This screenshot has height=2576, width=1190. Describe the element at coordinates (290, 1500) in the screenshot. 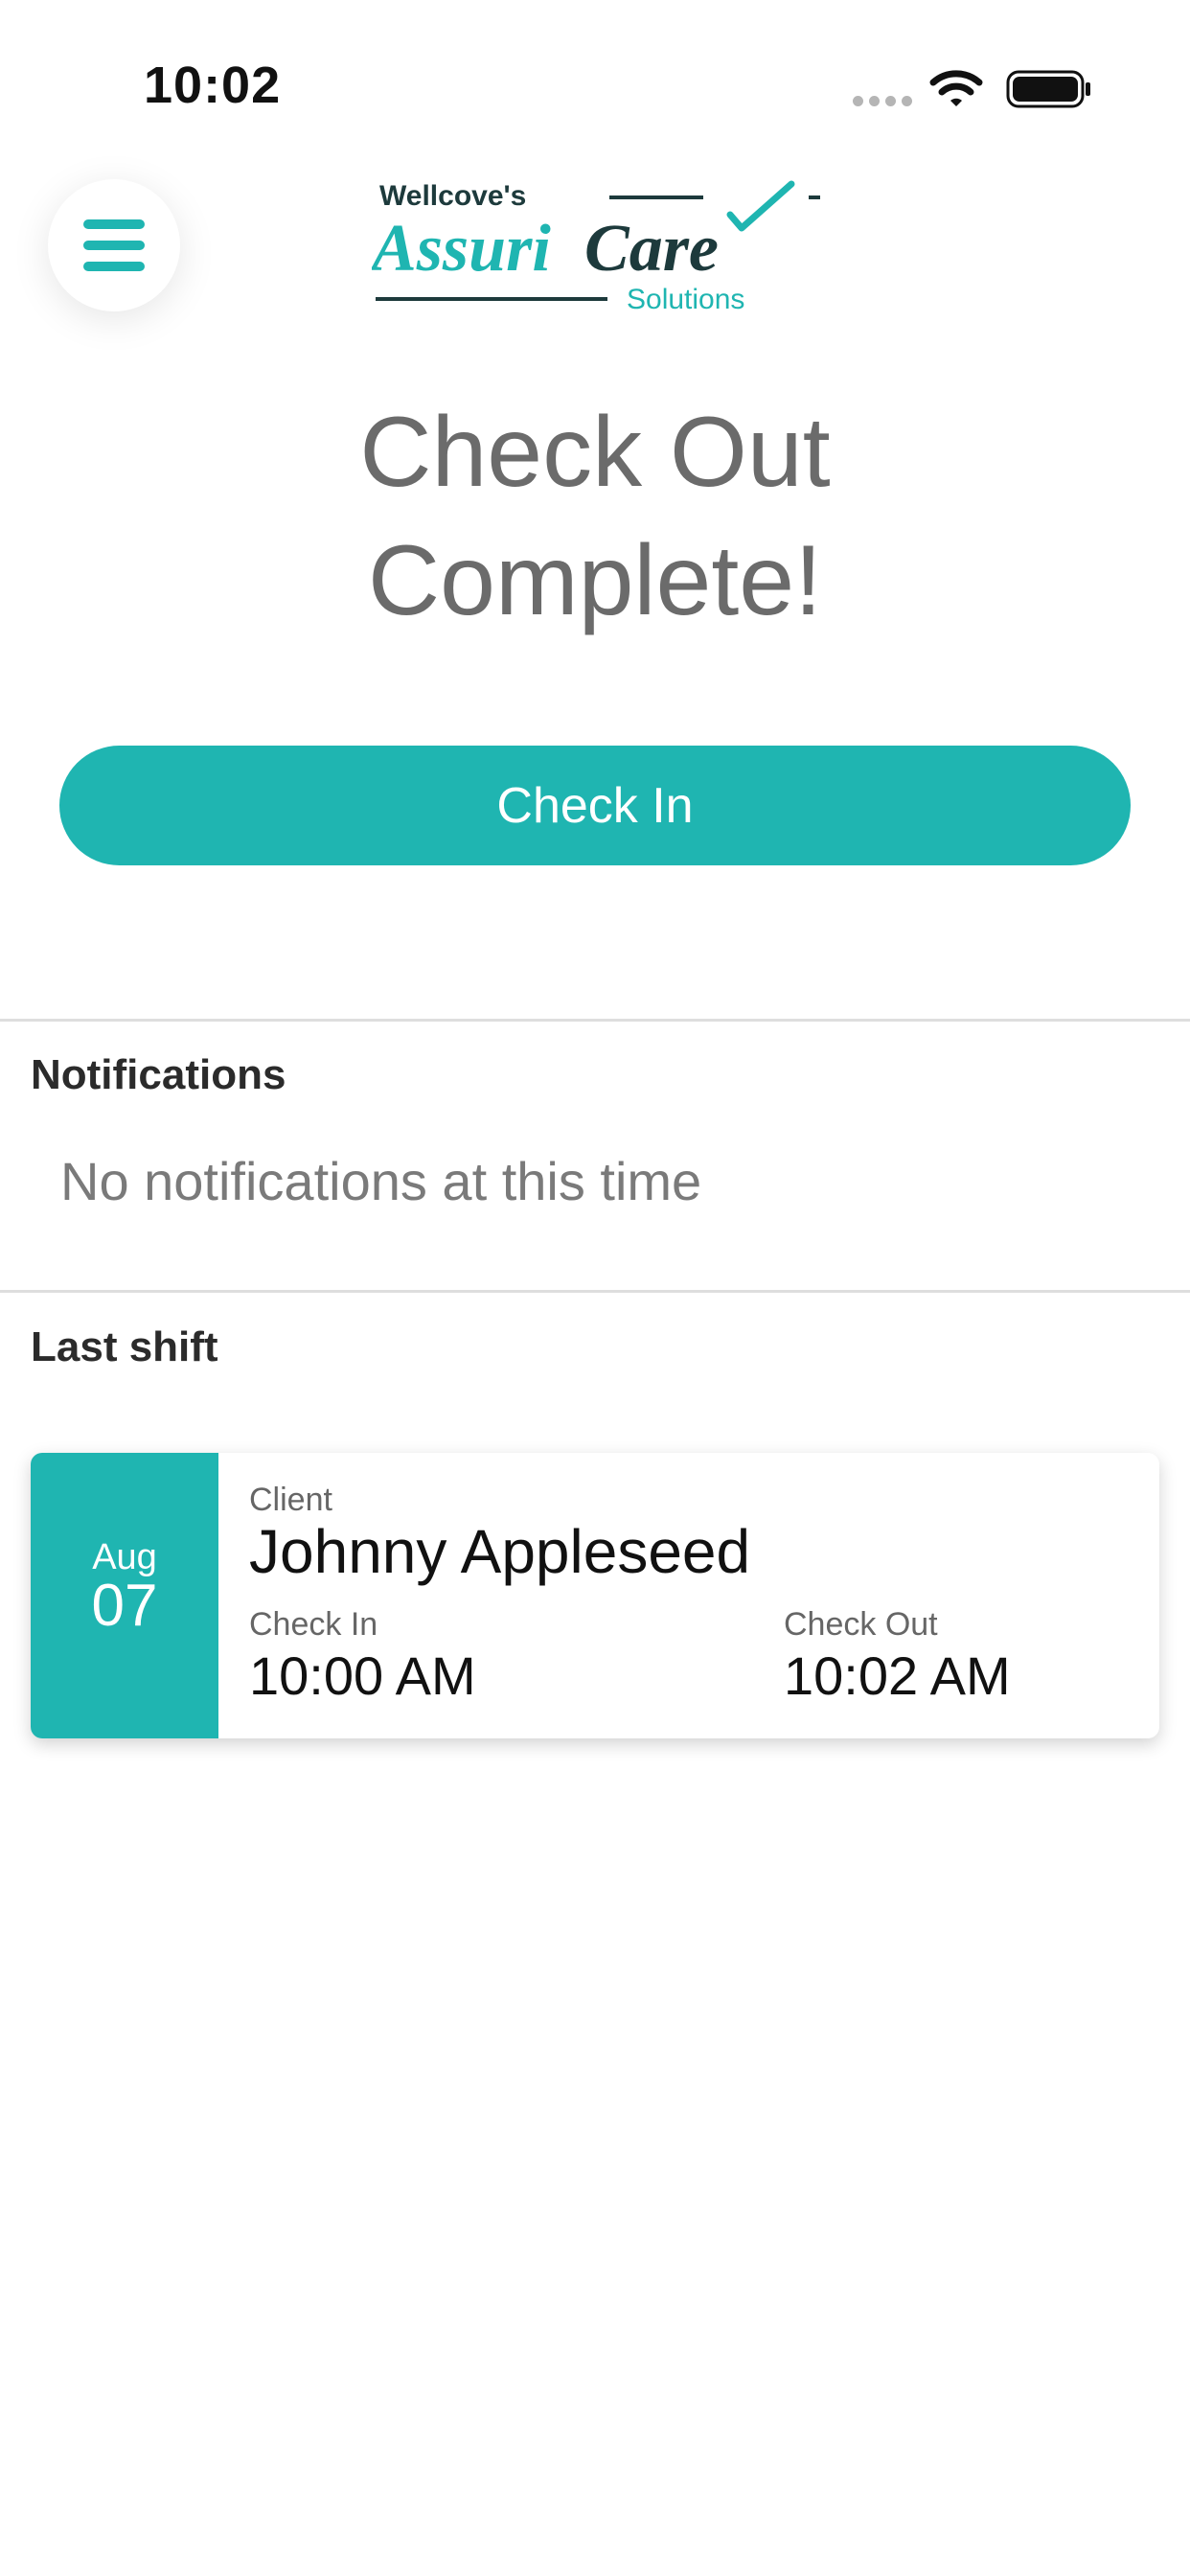

I see `client-label: Client` at that location.